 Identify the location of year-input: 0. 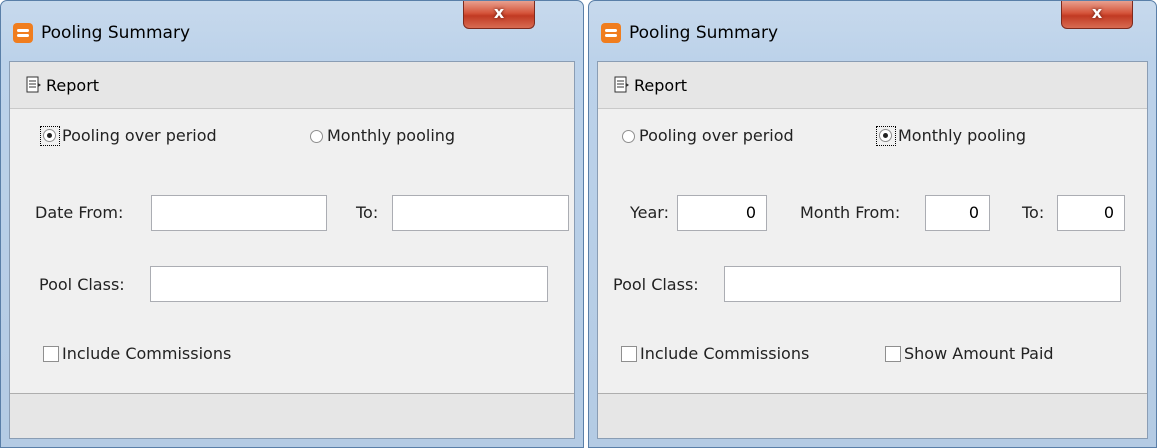
(722, 213).